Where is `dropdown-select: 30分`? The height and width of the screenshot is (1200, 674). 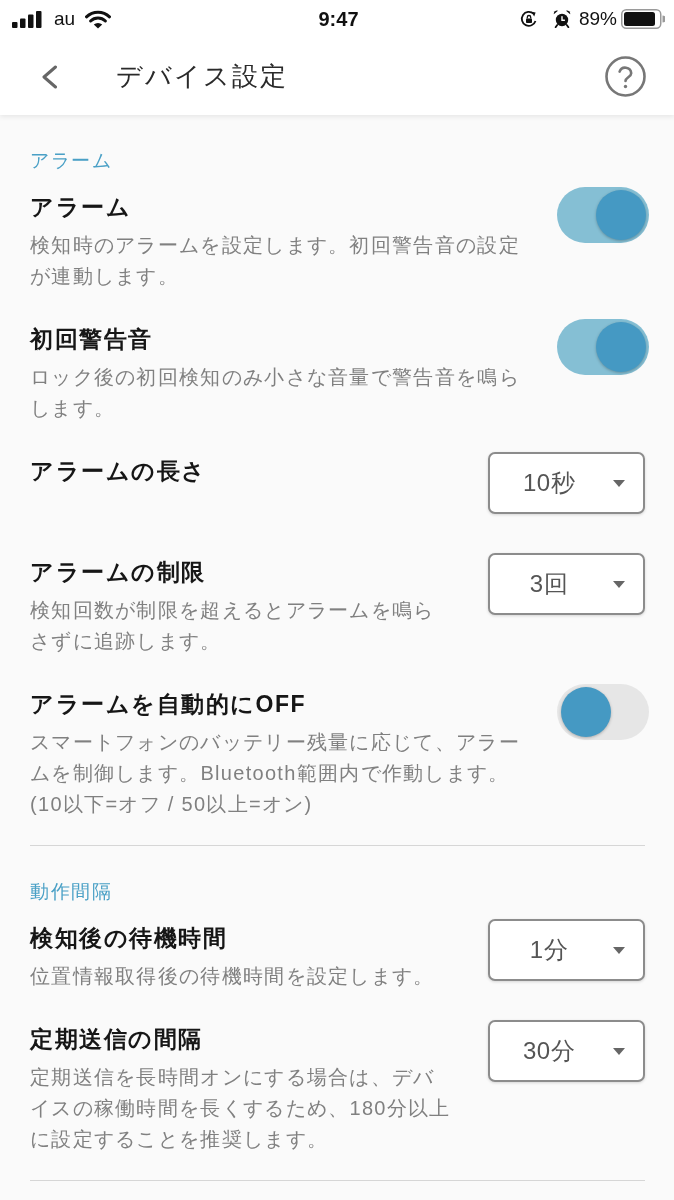
dropdown-select: 30分 is located at coordinates (566, 1051).